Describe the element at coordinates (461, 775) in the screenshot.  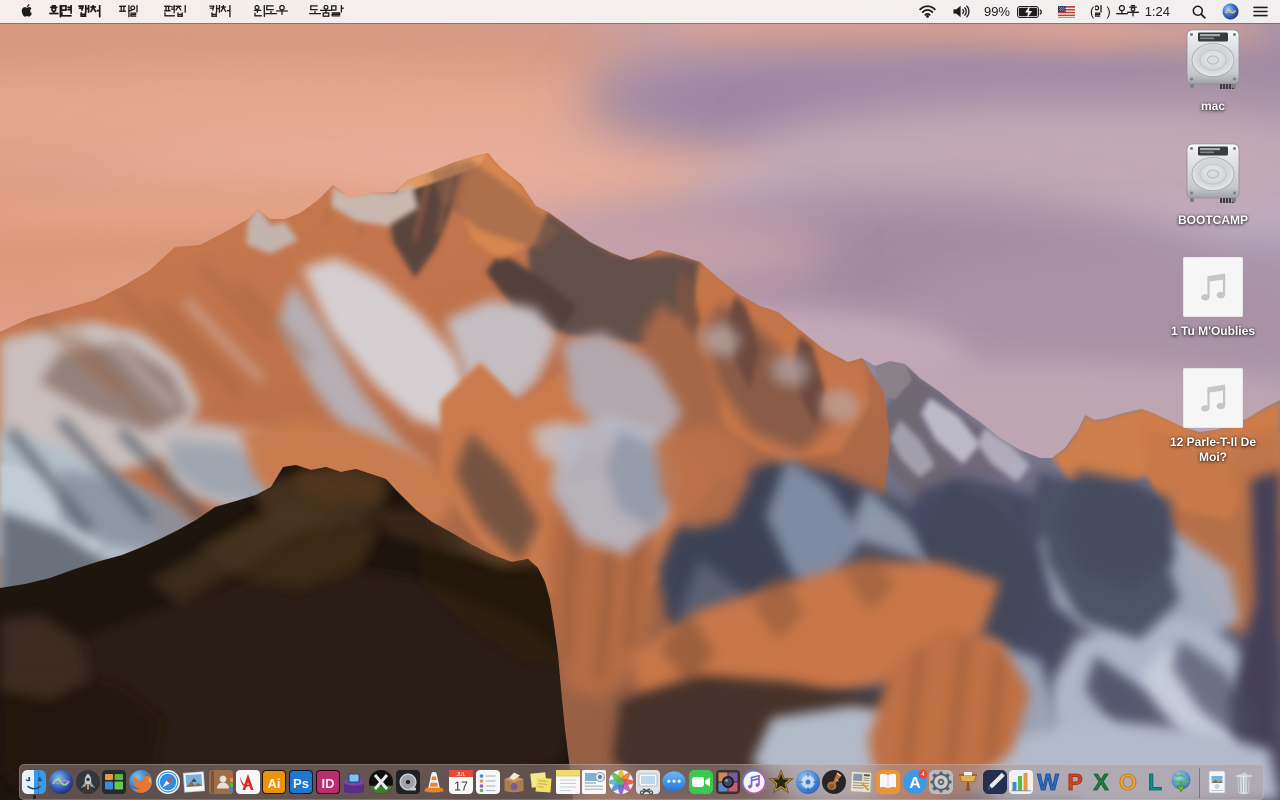
I see `svg-text: JUL` at that location.